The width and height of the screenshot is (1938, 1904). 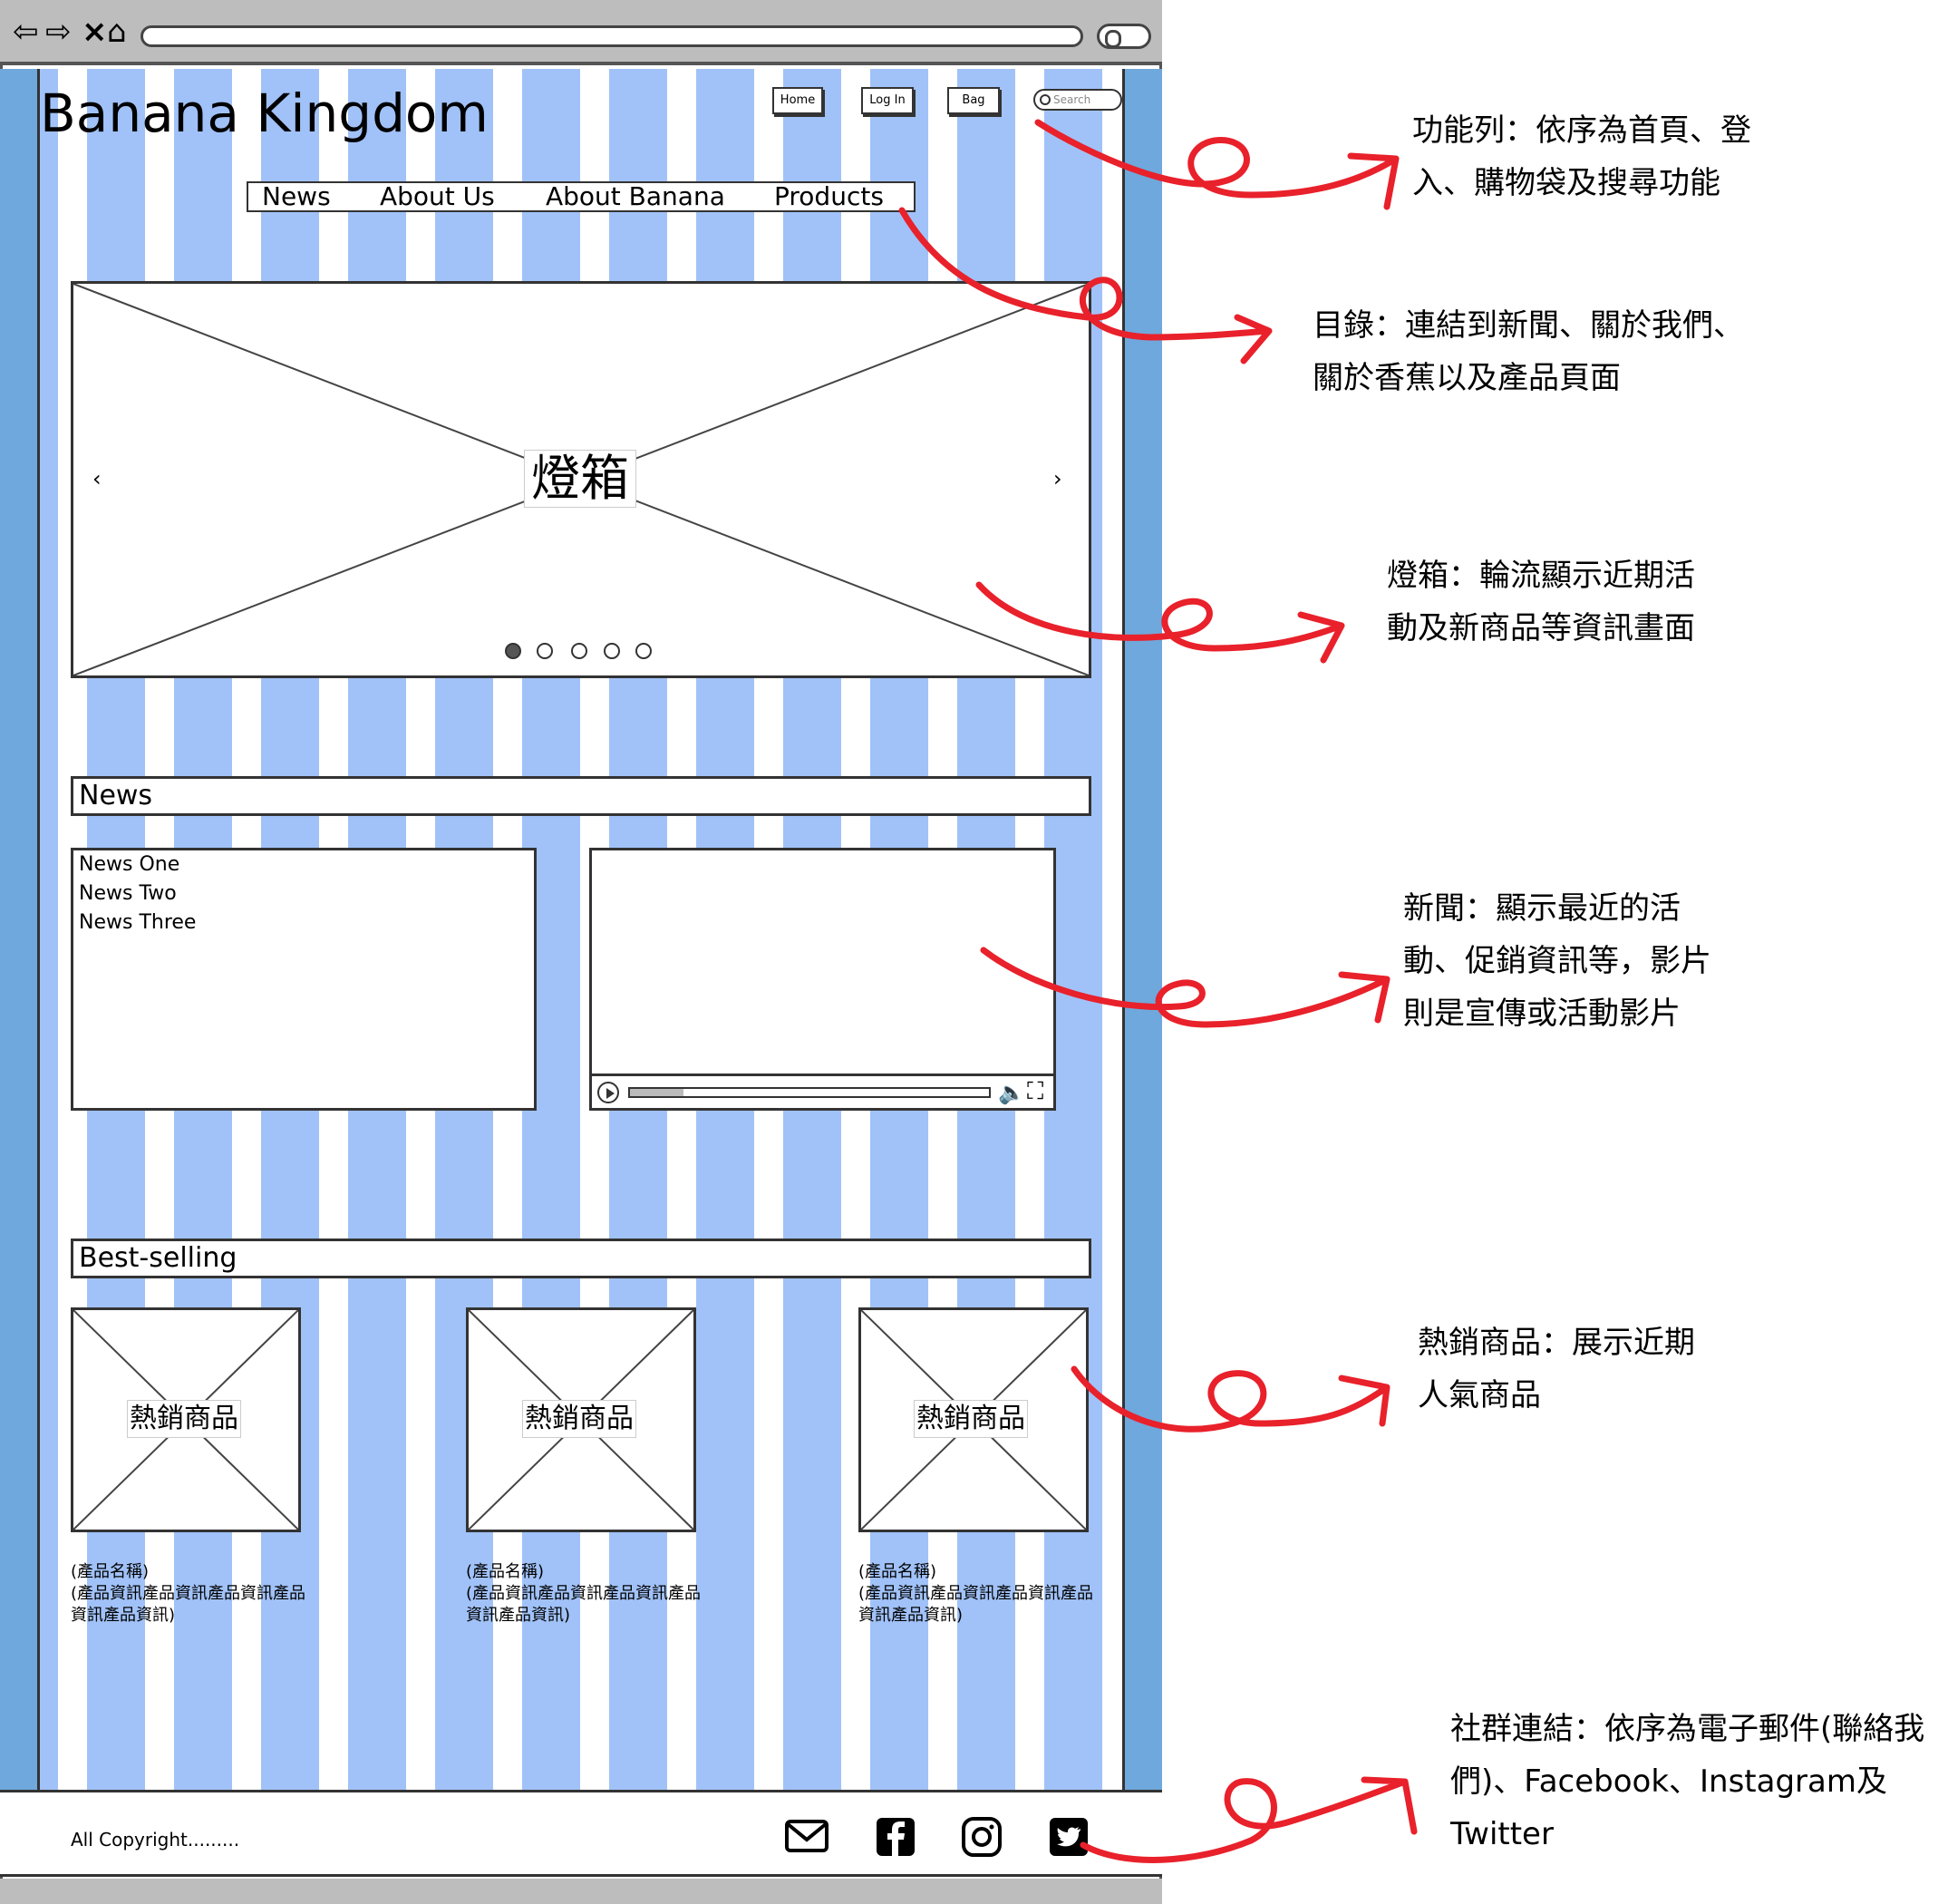 What do you see at coordinates (1479, 1395) in the screenshot?
I see `annotation-line: 人氣商品` at bounding box center [1479, 1395].